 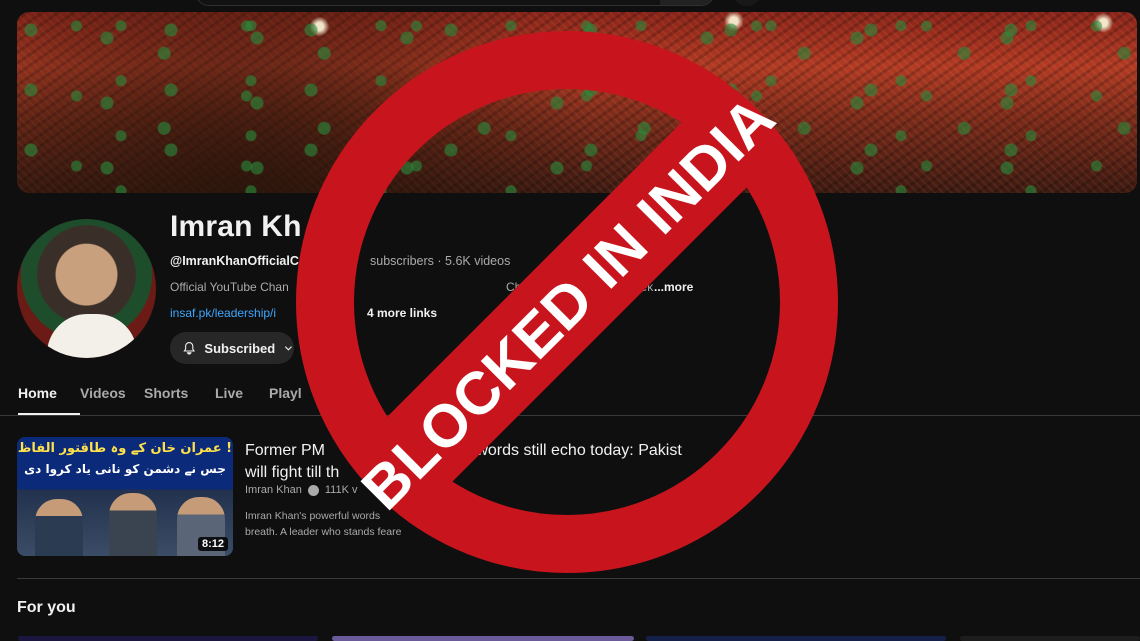 I want to click on description-trail: ne, so click(x=800, y=287).